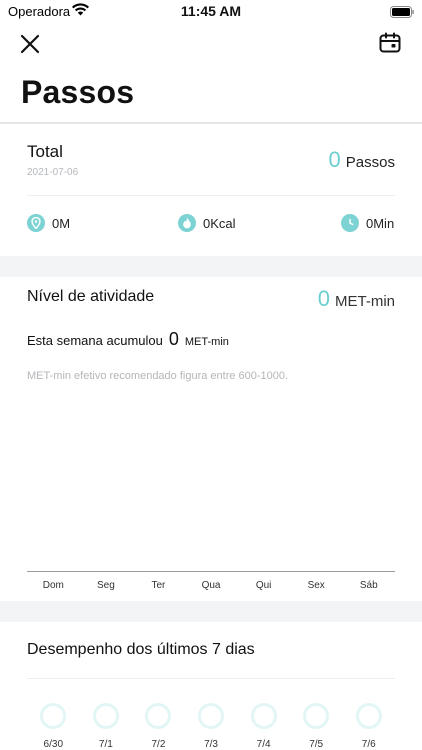 Image resolution: width=422 pixels, height=750 pixels. Describe the element at coordinates (323, 298) in the screenshot. I see `met-count: 0` at that location.